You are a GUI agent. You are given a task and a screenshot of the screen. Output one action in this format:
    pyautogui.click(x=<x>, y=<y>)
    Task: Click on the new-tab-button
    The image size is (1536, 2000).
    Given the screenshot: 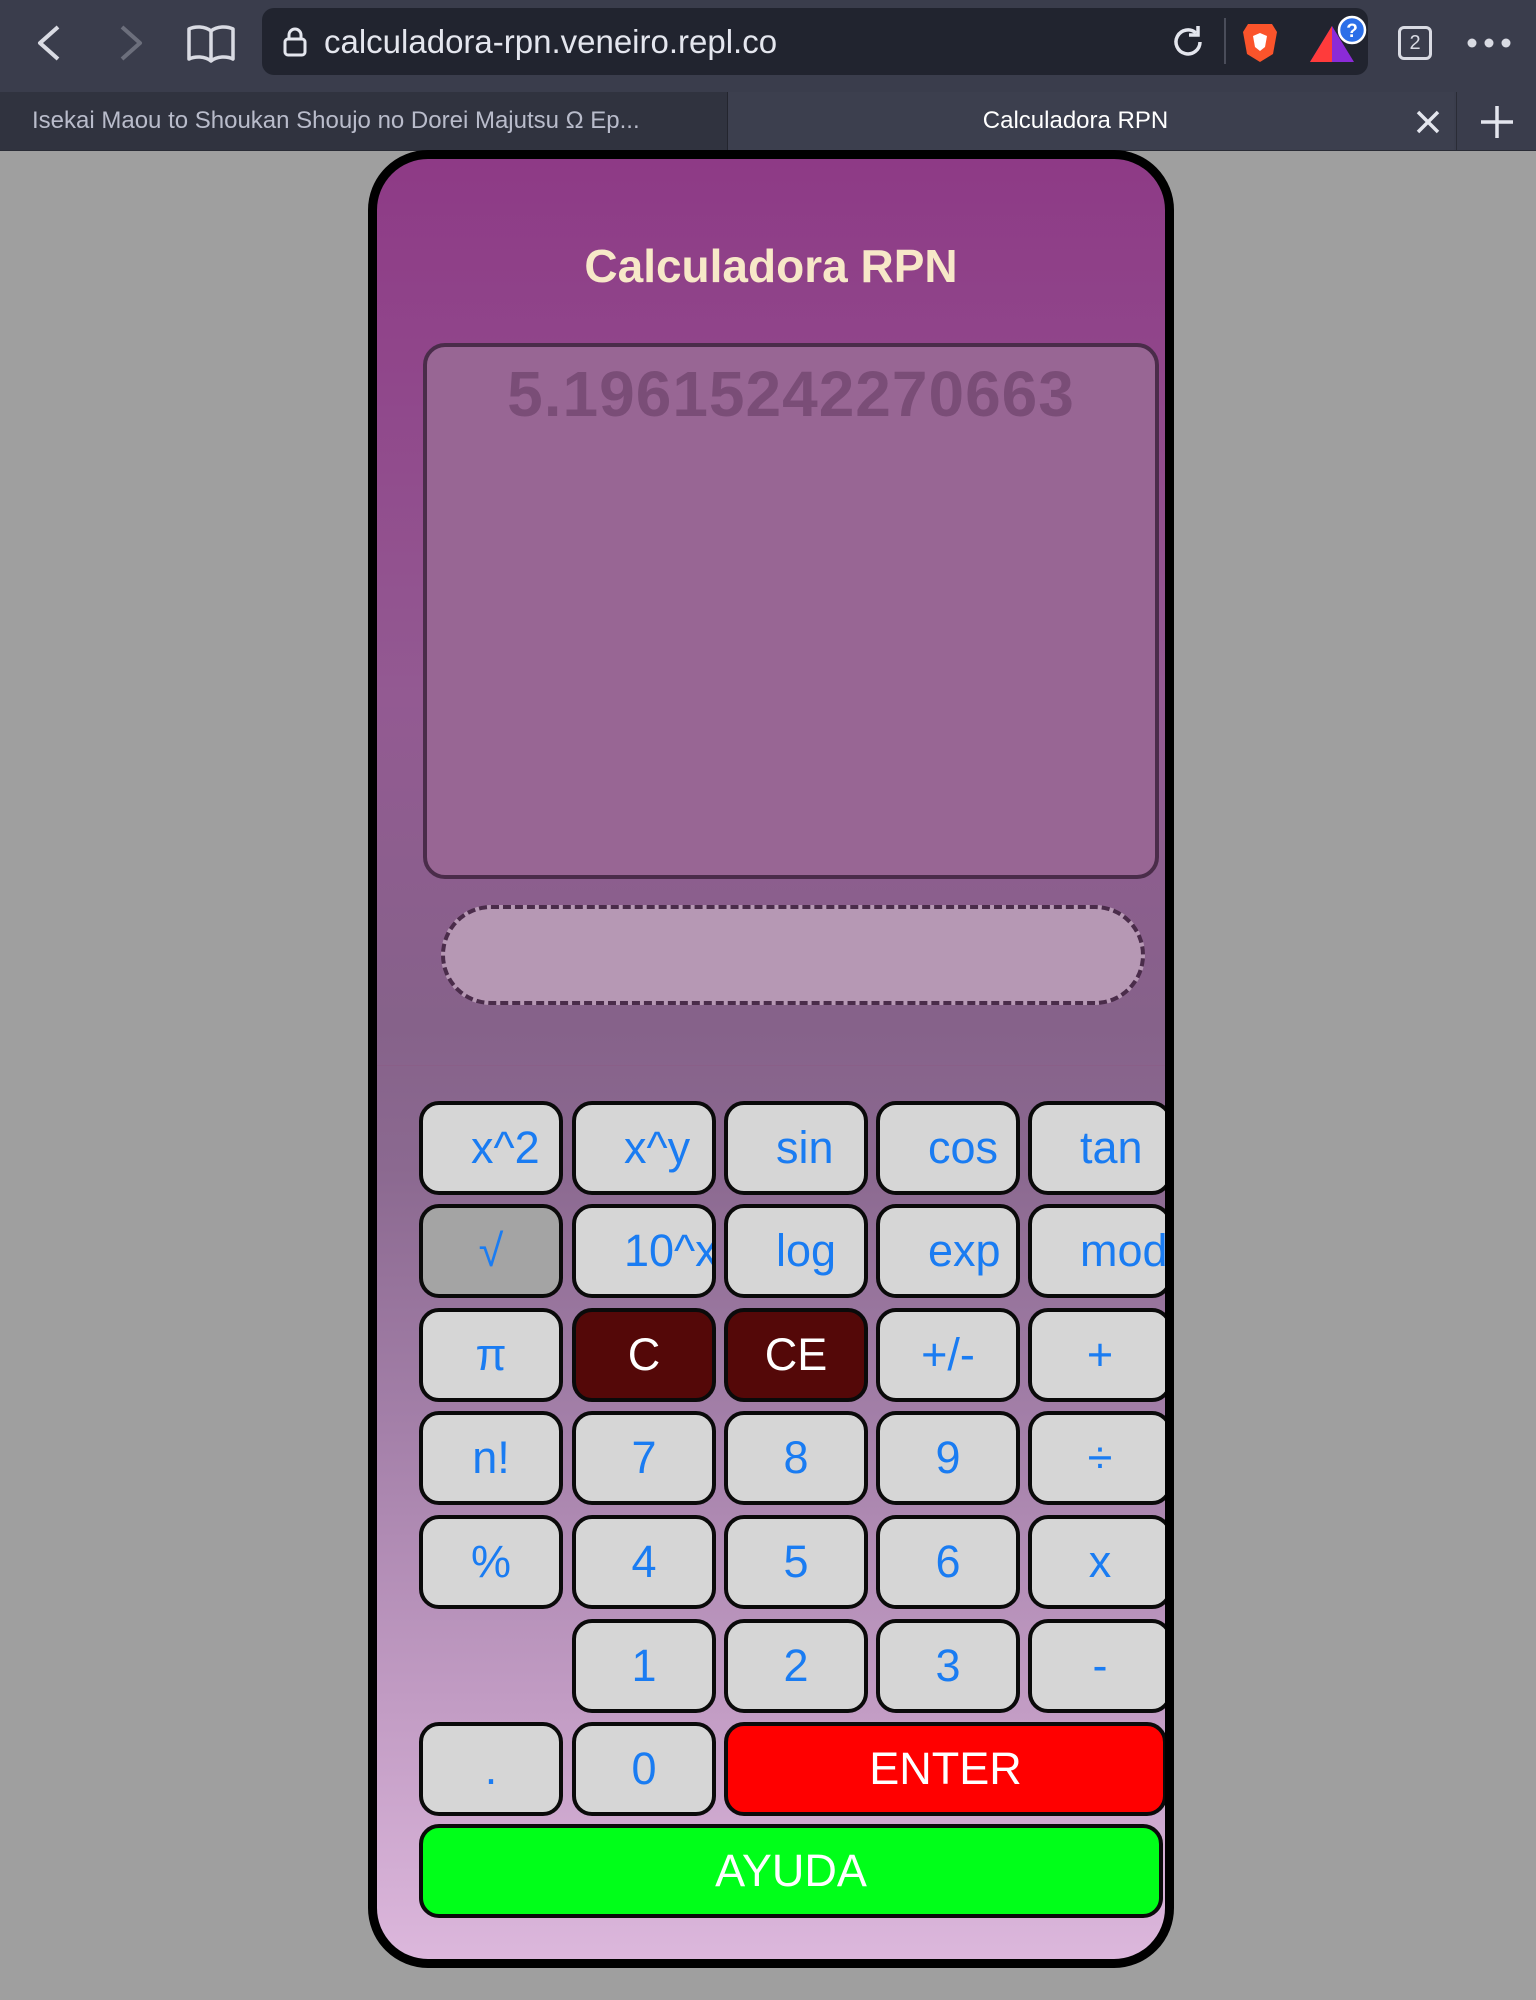 What is the action you would take?
    pyautogui.click(x=1496, y=121)
    